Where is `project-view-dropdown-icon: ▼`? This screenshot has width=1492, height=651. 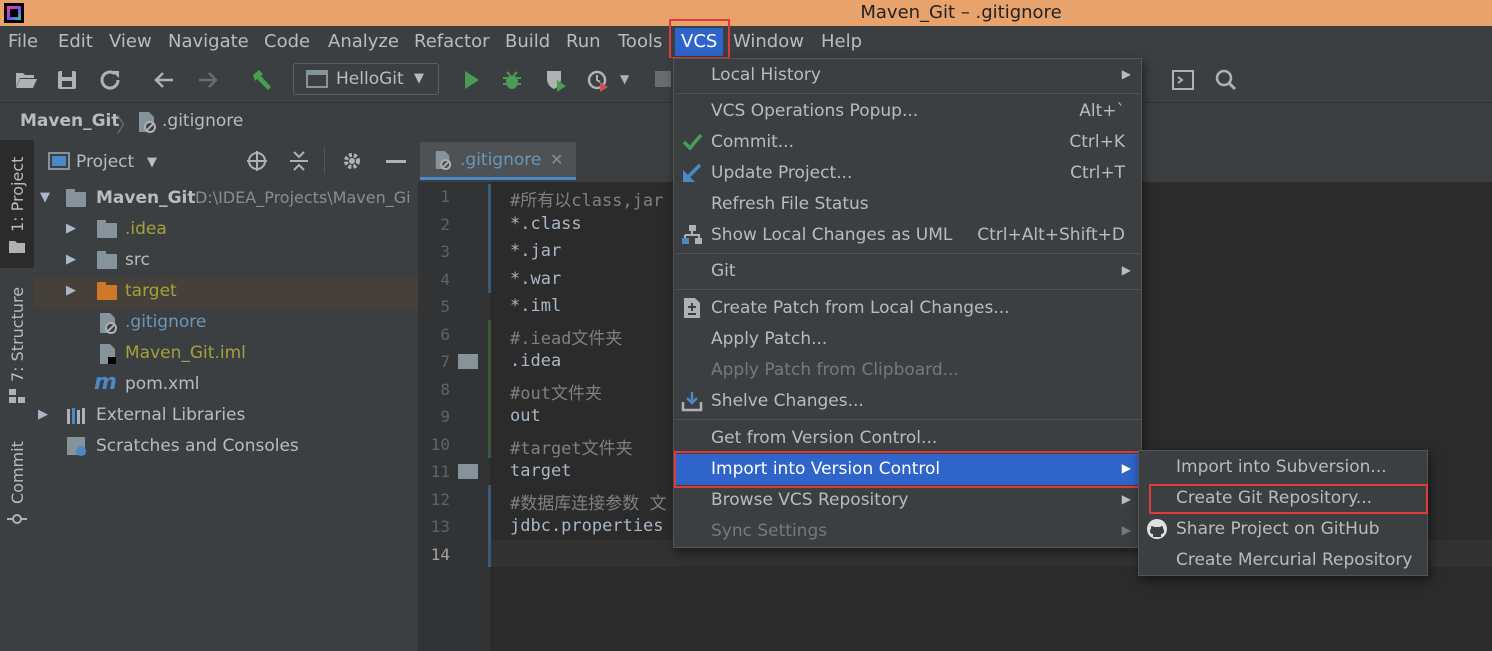
project-view-dropdown-icon: ▼ is located at coordinates (152, 162).